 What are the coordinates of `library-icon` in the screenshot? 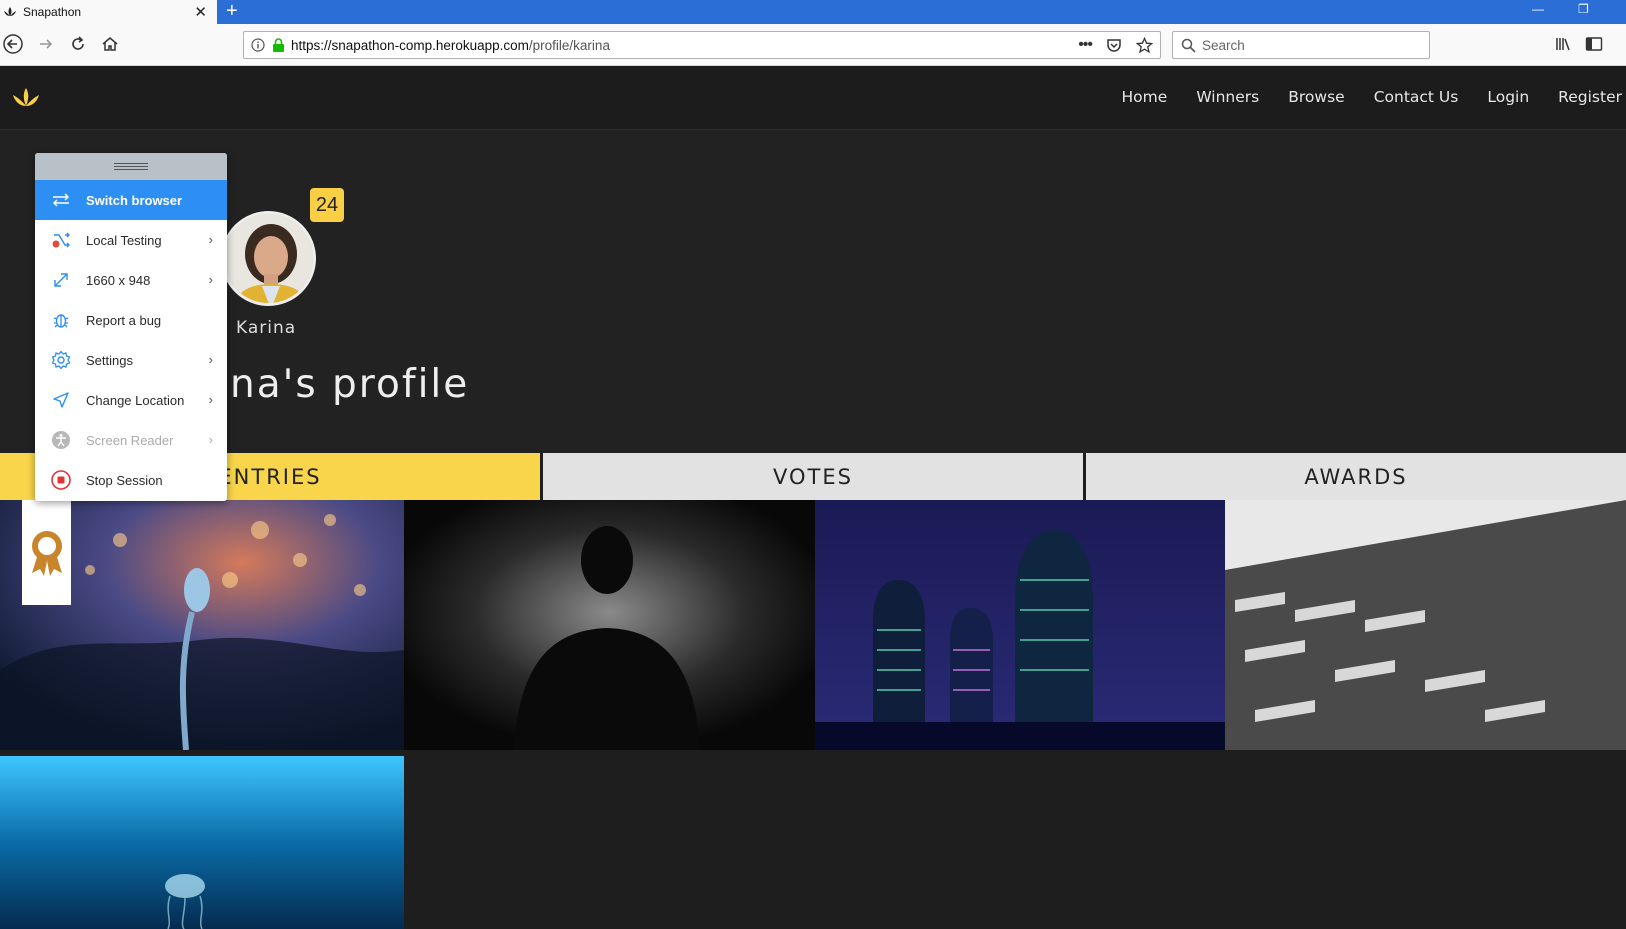 It's located at (1563, 44).